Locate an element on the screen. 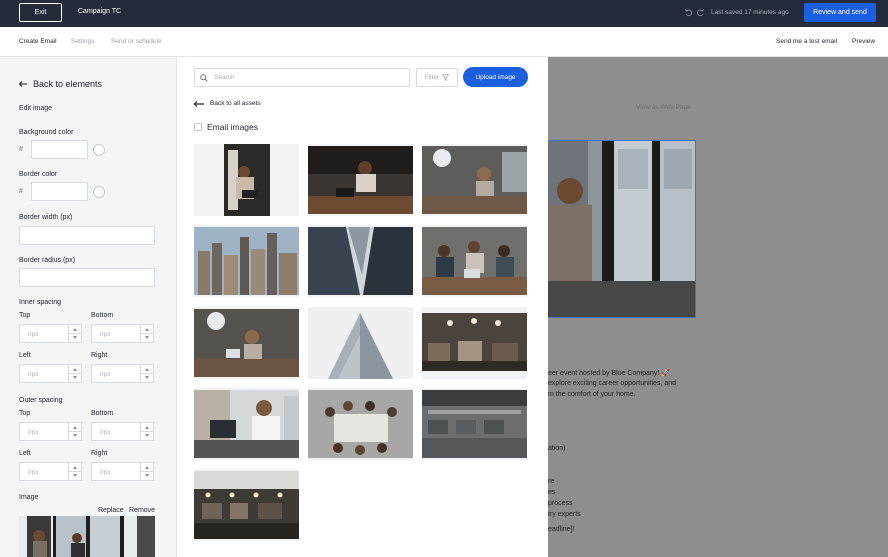 The width and height of the screenshot is (888, 557). border-width-label: Border width (px) is located at coordinates (46, 217).